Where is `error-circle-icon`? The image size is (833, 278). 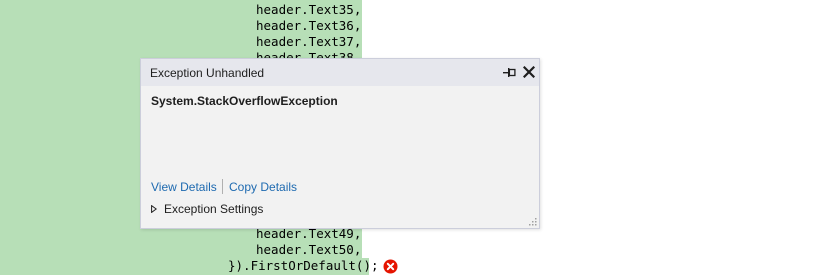 error-circle-icon is located at coordinates (390, 266).